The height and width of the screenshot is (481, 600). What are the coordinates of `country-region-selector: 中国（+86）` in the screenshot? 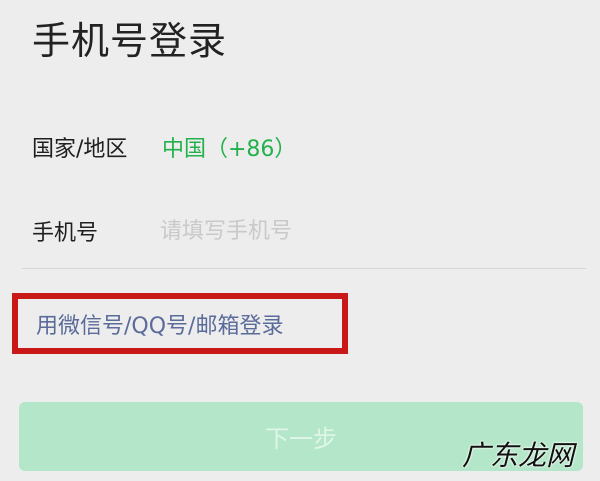 It's located at (229, 147).